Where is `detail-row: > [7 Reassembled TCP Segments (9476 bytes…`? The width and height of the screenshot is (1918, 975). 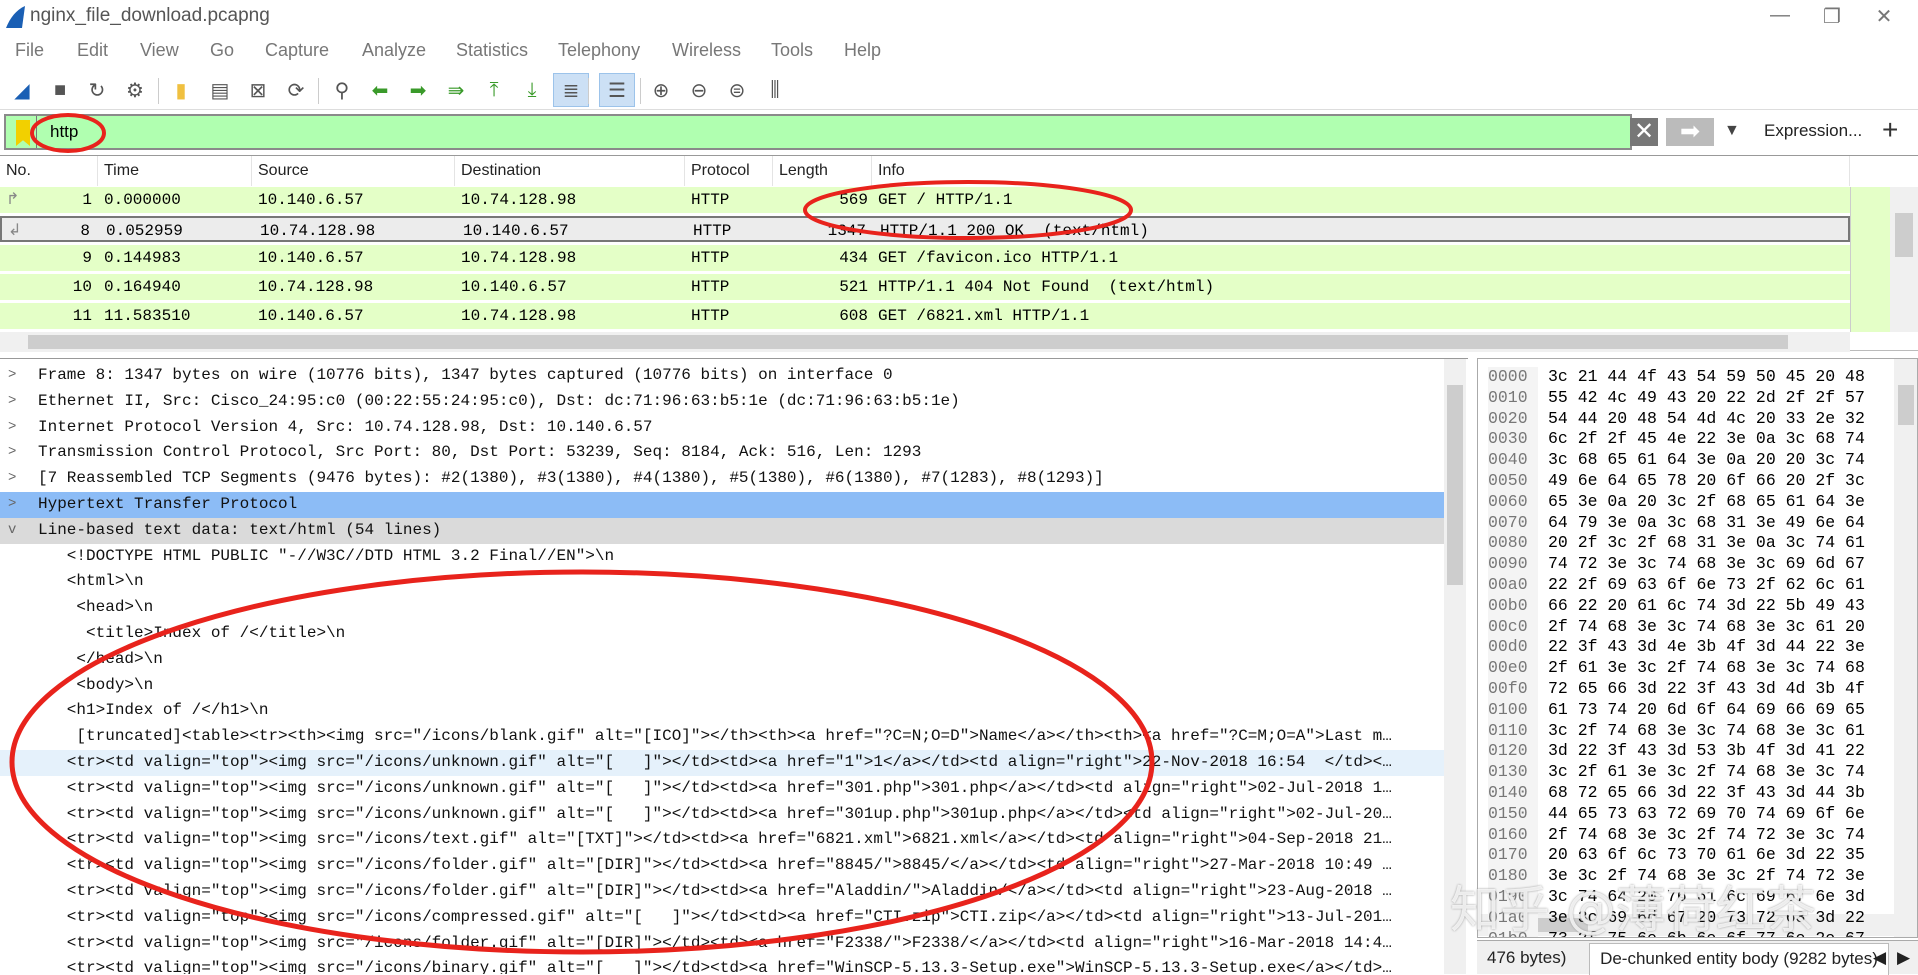
detail-row: > [7 Reassembled TCP Segments (9476 bytes… is located at coordinates (722, 479).